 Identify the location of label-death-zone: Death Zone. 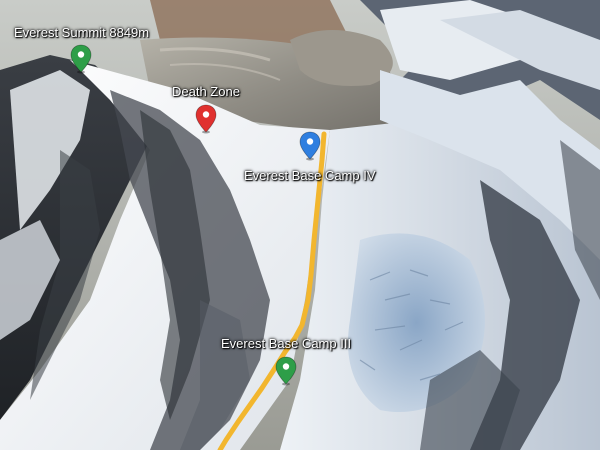
(206, 91).